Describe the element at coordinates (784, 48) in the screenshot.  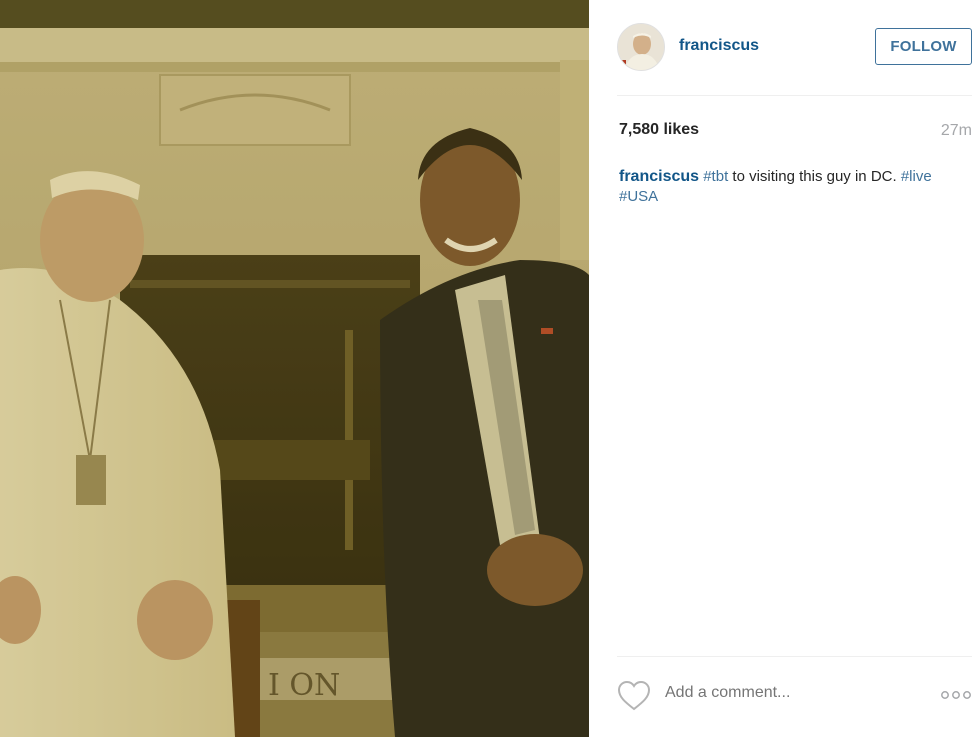
I see `post-header: franciscus FOLLOW` at that location.